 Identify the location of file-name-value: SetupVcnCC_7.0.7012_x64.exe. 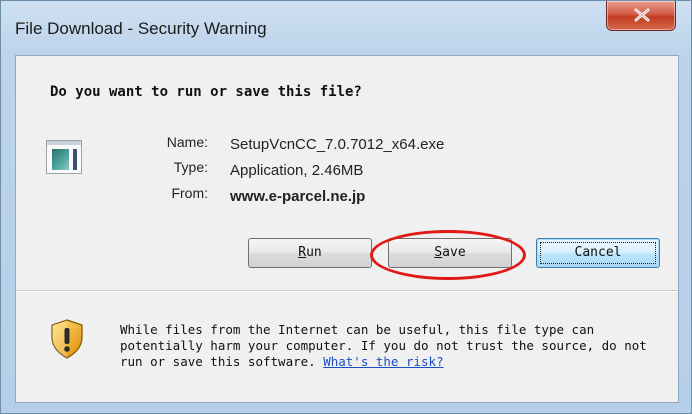
(337, 144).